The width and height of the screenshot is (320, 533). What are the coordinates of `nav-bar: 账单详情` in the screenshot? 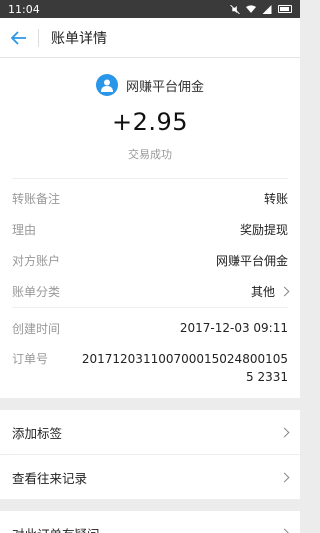 It's located at (150, 38).